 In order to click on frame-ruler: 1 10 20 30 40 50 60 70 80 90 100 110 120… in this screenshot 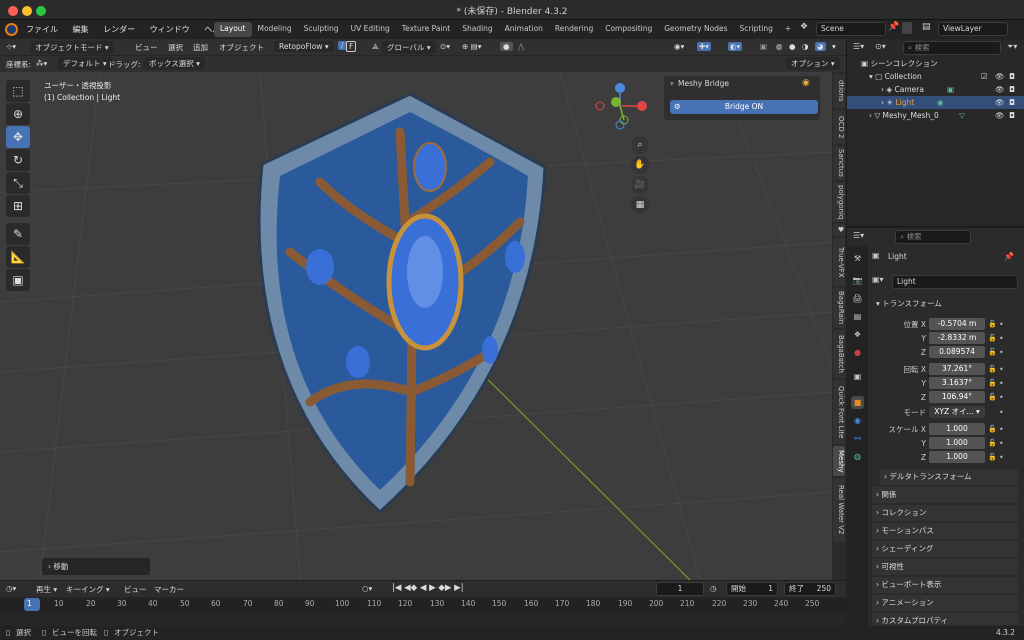, I will do `click(423, 605)`.